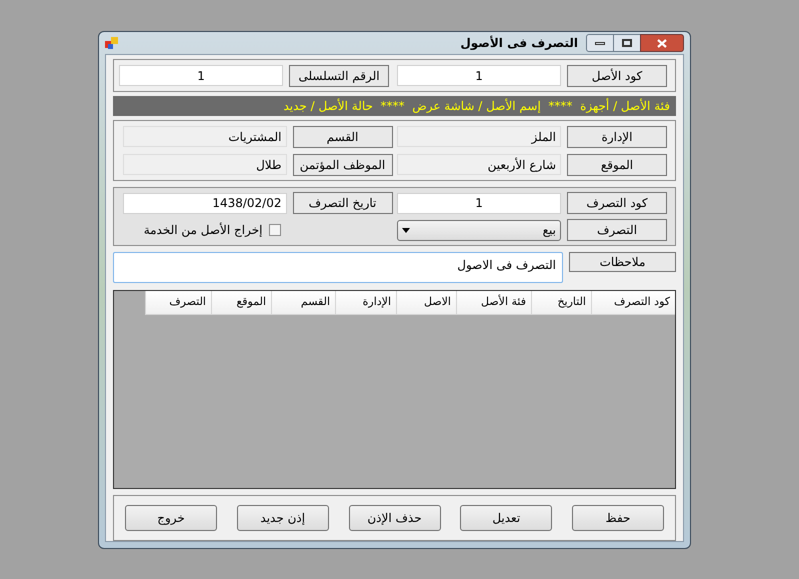 The image size is (799, 579). What do you see at coordinates (303, 303) in the screenshot?
I see `column-header: القسم` at bounding box center [303, 303].